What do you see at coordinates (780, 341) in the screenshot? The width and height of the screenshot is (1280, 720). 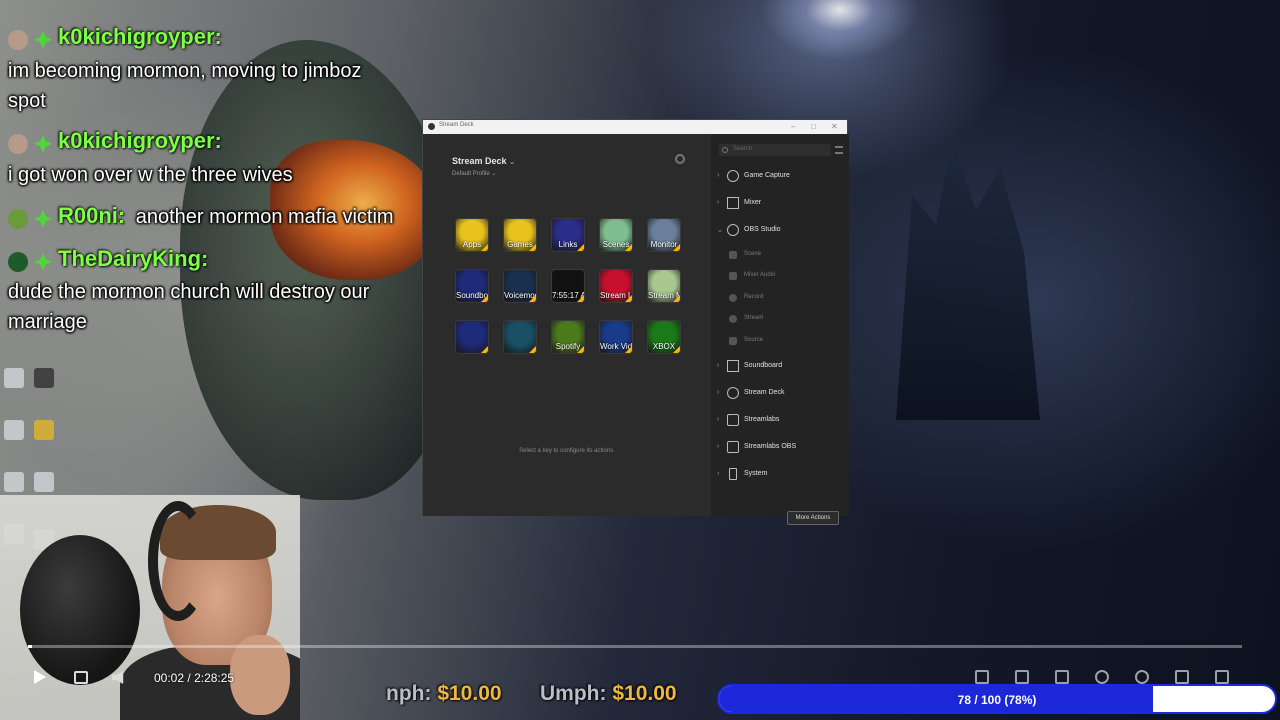 I see `action-source: Source` at bounding box center [780, 341].